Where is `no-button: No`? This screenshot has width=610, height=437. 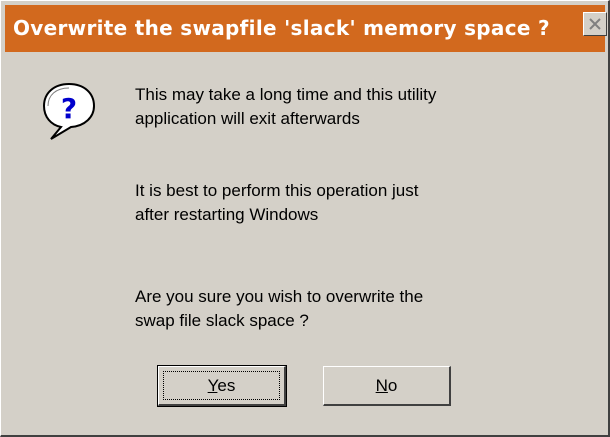
no-button: No is located at coordinates (387, 386).